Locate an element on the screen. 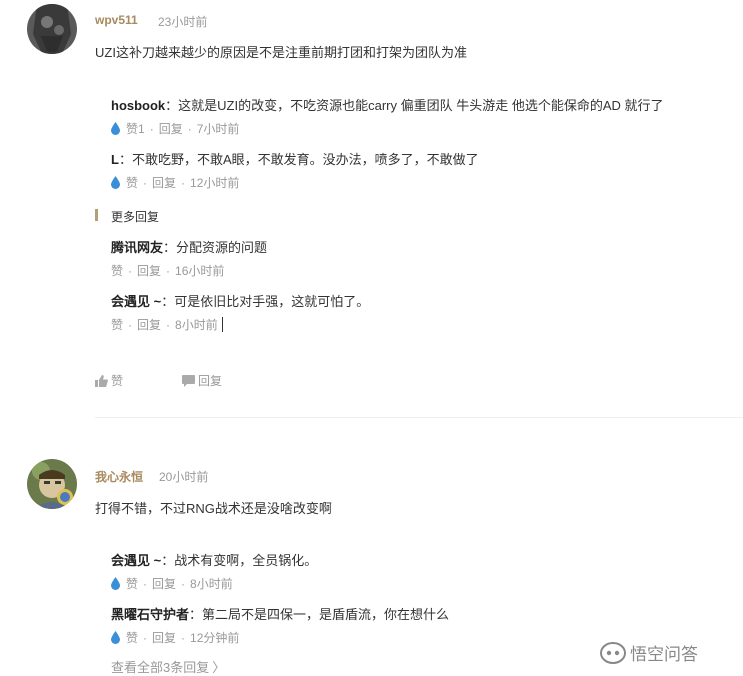 The image size is (743, 676). comment-text: 打得不错，不过RNG战术还是没啥改变啊 is located at coordinates (213, 508).